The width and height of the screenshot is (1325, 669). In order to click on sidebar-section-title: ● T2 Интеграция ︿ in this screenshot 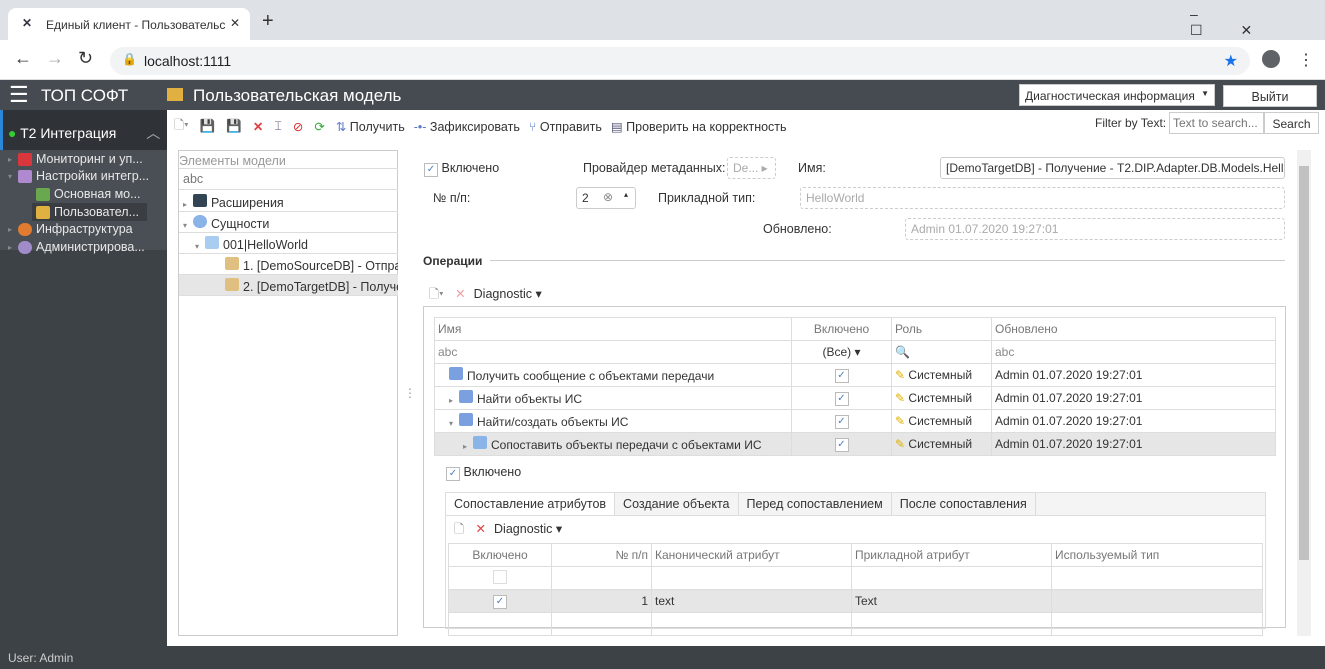, I will do `click(84, 133)`.